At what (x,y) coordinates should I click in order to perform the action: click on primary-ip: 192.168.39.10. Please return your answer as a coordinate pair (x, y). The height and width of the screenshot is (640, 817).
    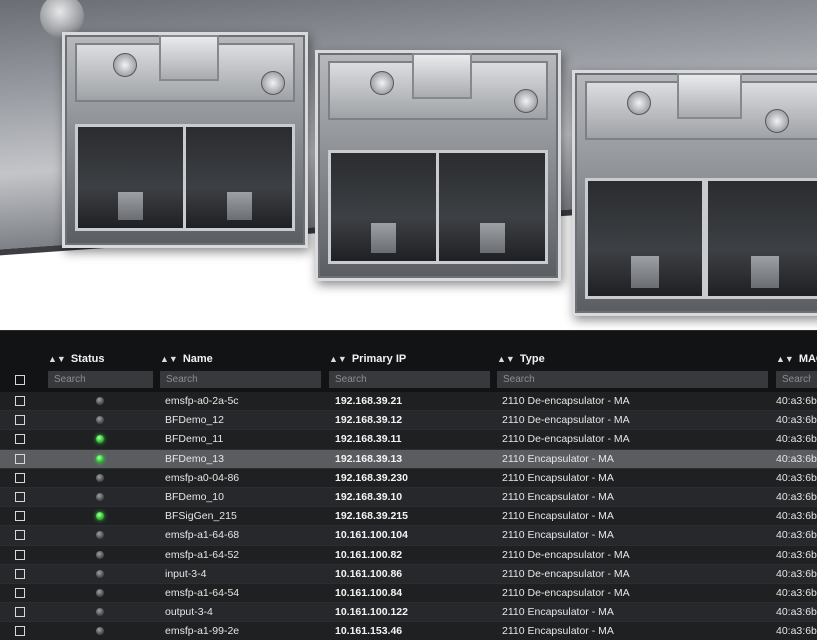
    Looking at the image, I should click on (369, 496).